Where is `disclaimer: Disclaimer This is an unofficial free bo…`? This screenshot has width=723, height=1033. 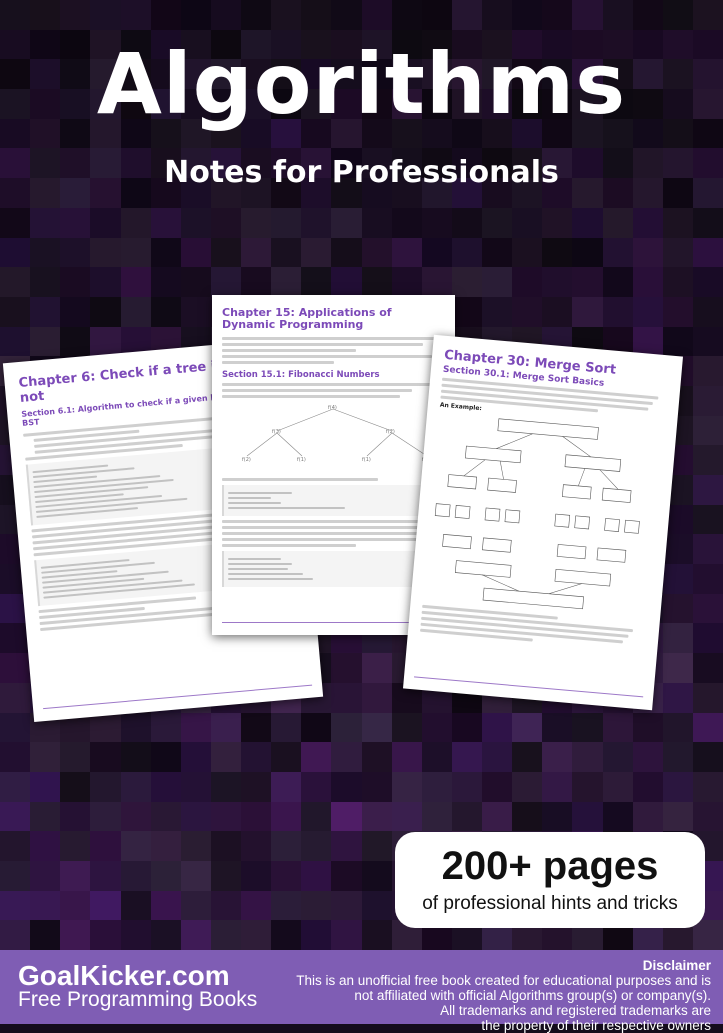
disclaimer: Disclaimer This is an unofficial free bo… is located at coordinates (476, 995).